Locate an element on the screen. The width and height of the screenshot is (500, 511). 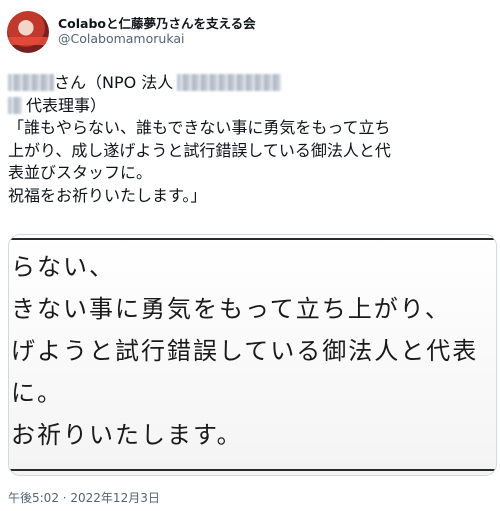
image-excerpt-line: に。 is located at coordinates (37, 393).